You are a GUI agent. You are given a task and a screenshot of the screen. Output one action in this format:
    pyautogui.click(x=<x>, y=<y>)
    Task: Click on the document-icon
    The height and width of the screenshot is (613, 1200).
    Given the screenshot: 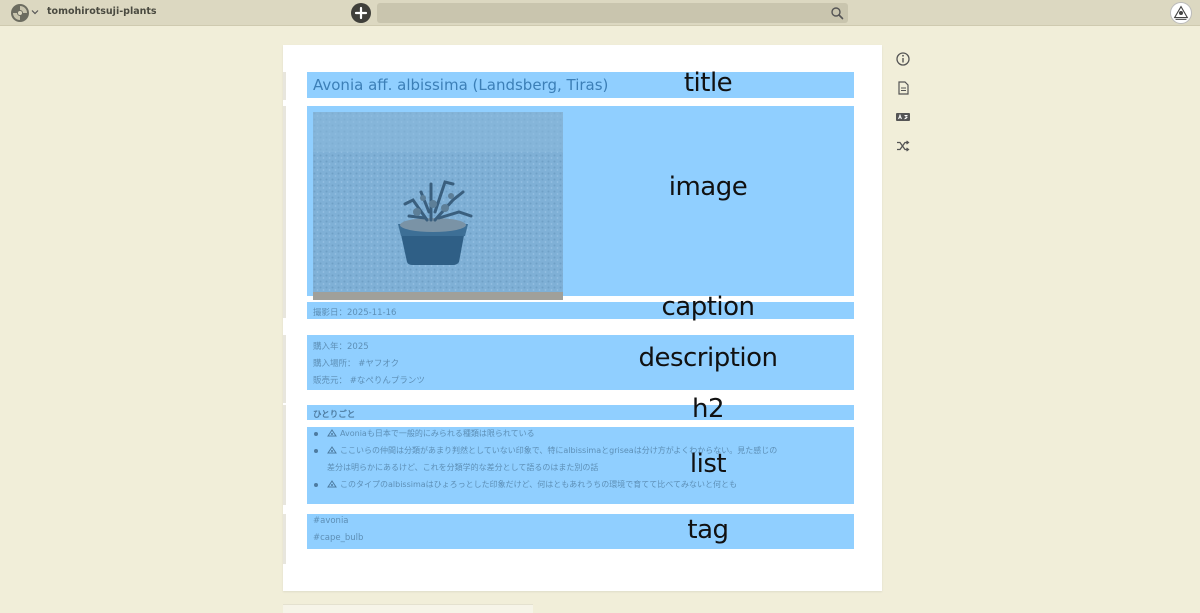 What is the action you would take?
    pyautogui.click(x=903, y=88)
    